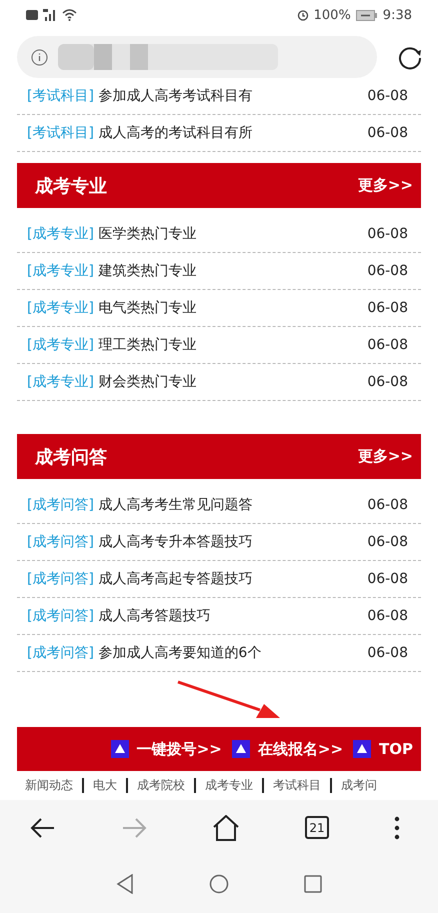  Describe the element at coordinates (229, 785) in the screenshot. I see `nav-link: 成考专业` at that location.